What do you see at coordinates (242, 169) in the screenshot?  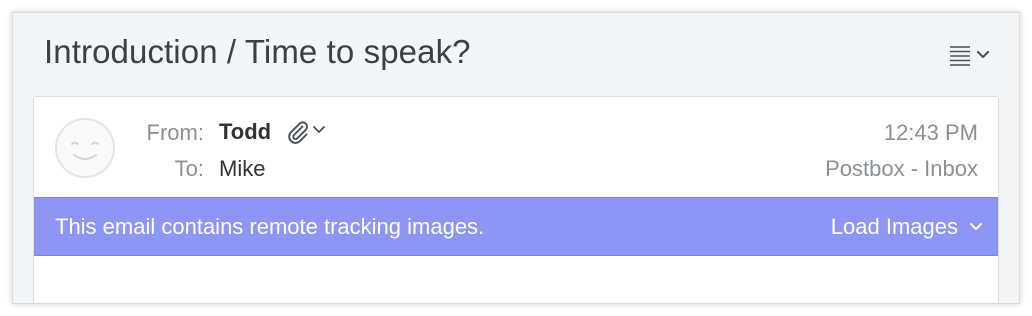 I see `recipient-name: Mike` at bounding box center [242, 169].